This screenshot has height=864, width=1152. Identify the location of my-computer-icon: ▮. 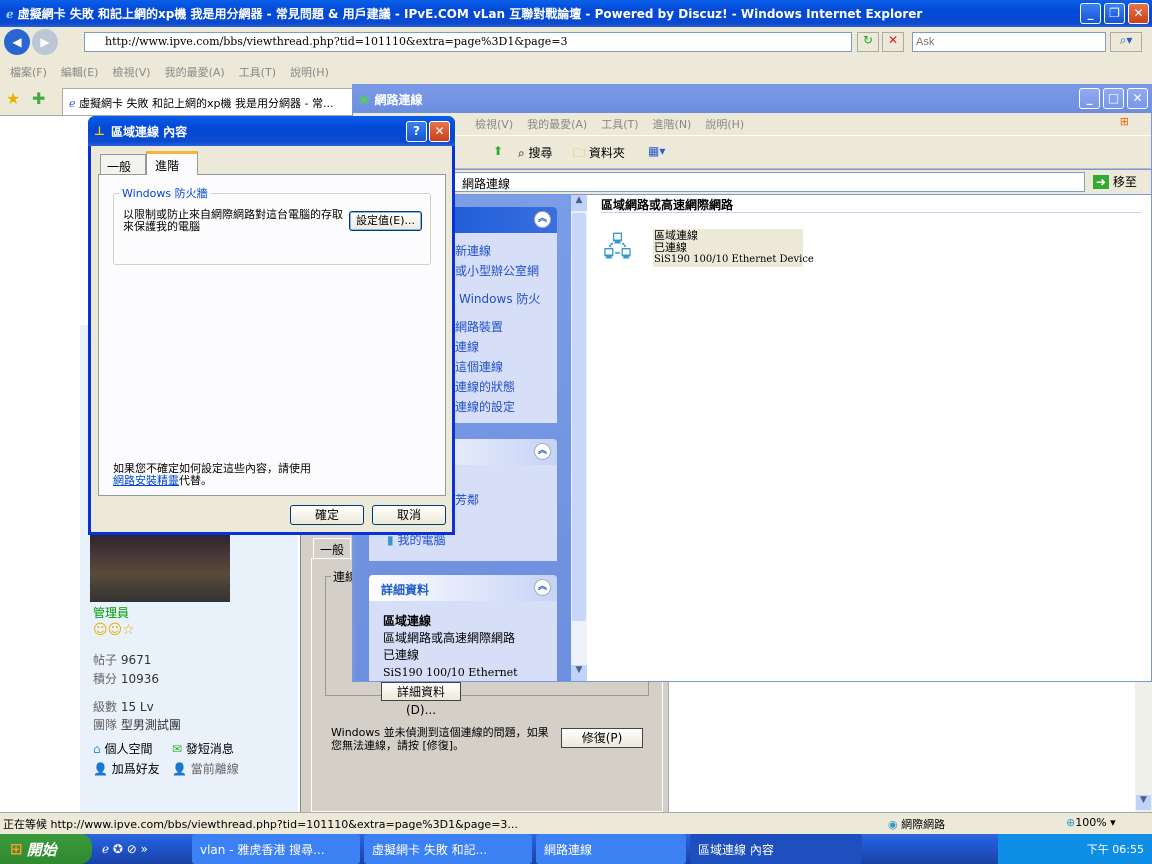
(390, 540).